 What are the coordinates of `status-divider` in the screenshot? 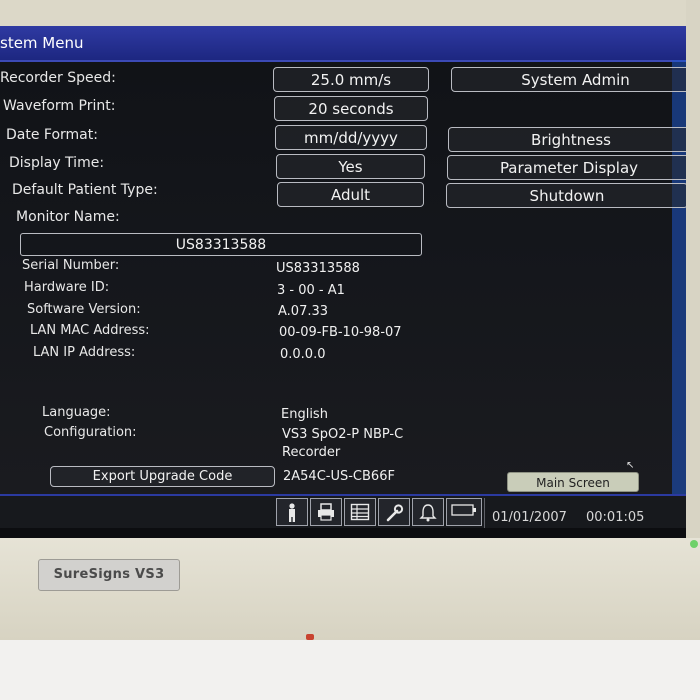 It's located at (484, 513).